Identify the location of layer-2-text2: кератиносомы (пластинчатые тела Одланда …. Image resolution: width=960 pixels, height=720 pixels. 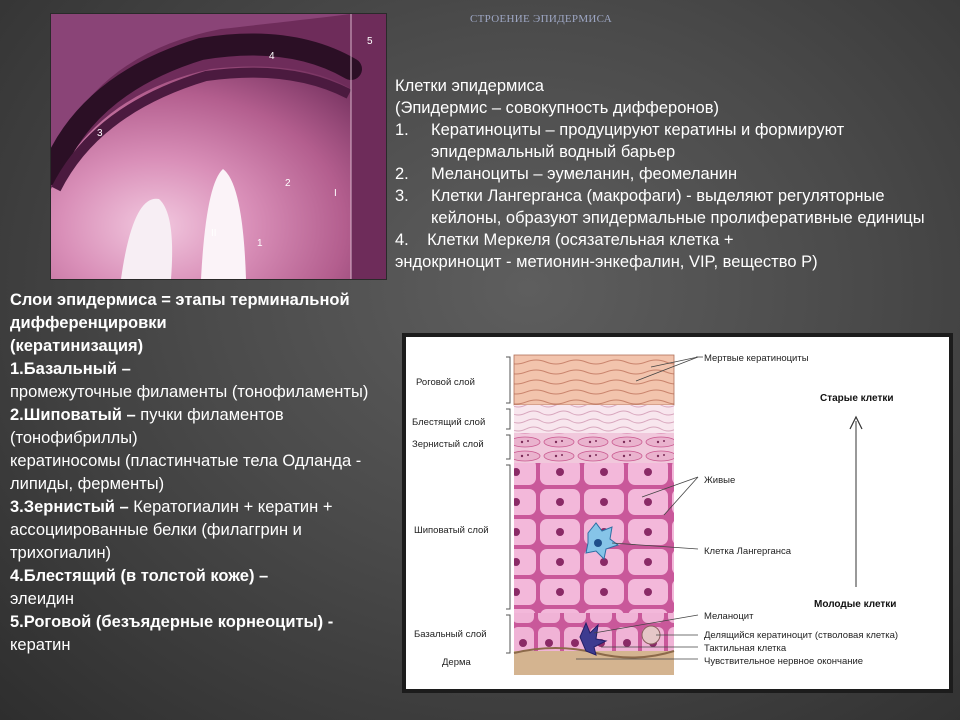
(186, 472).